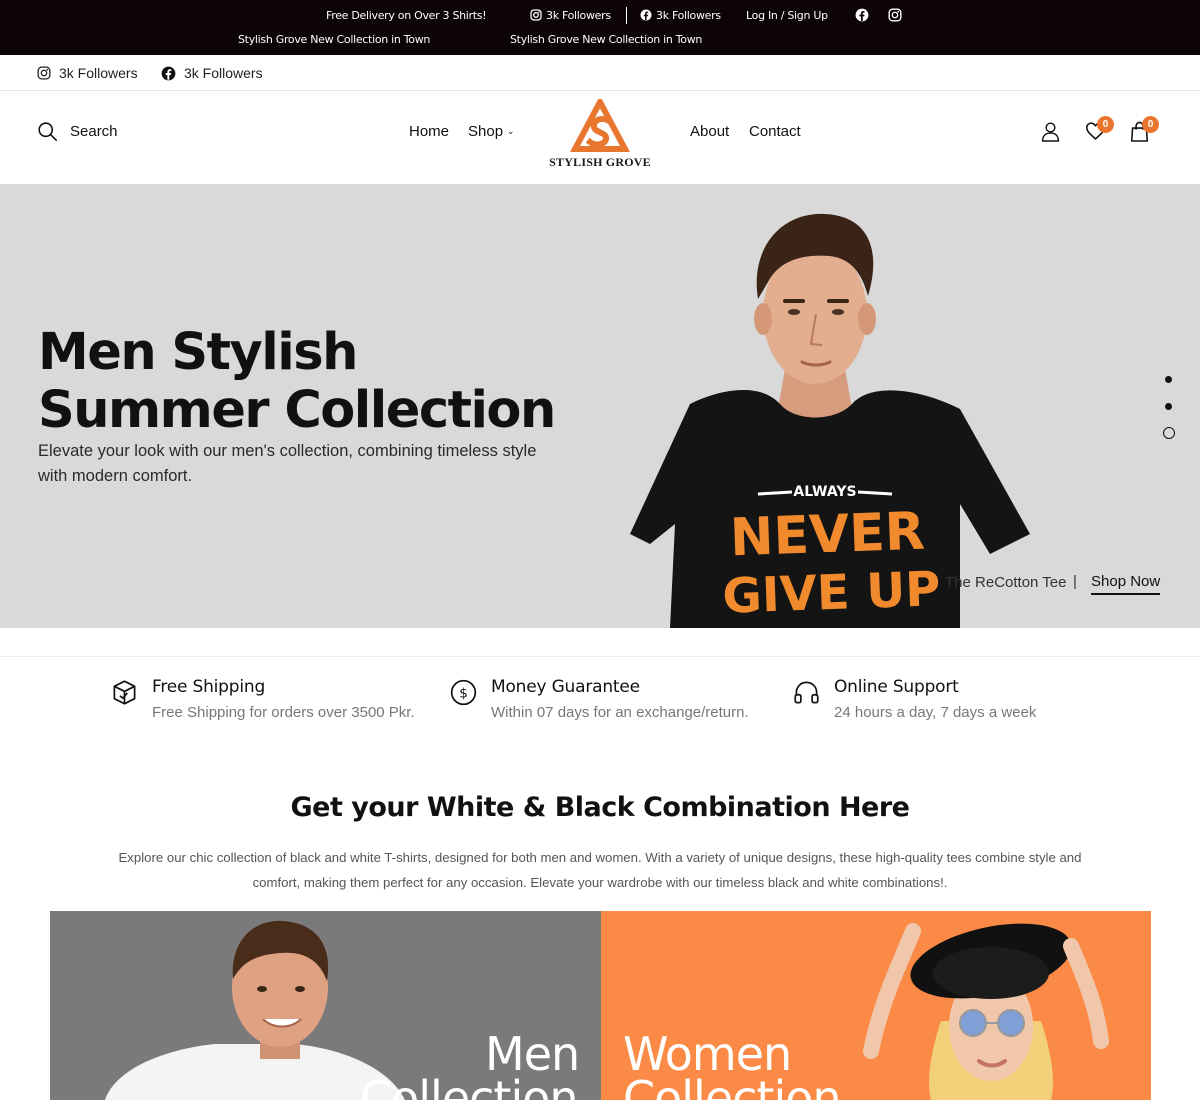  I want to click on section-title: Get your White & Black Combination Here, so click(600, 807).